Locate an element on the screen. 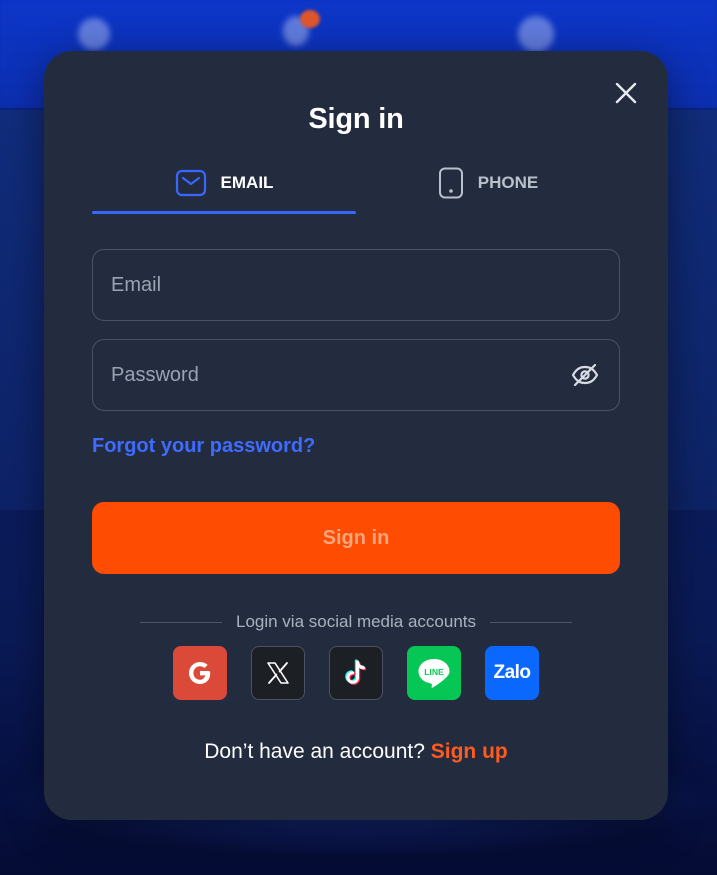  eye-off-icon is located at coordinates (585, 375).